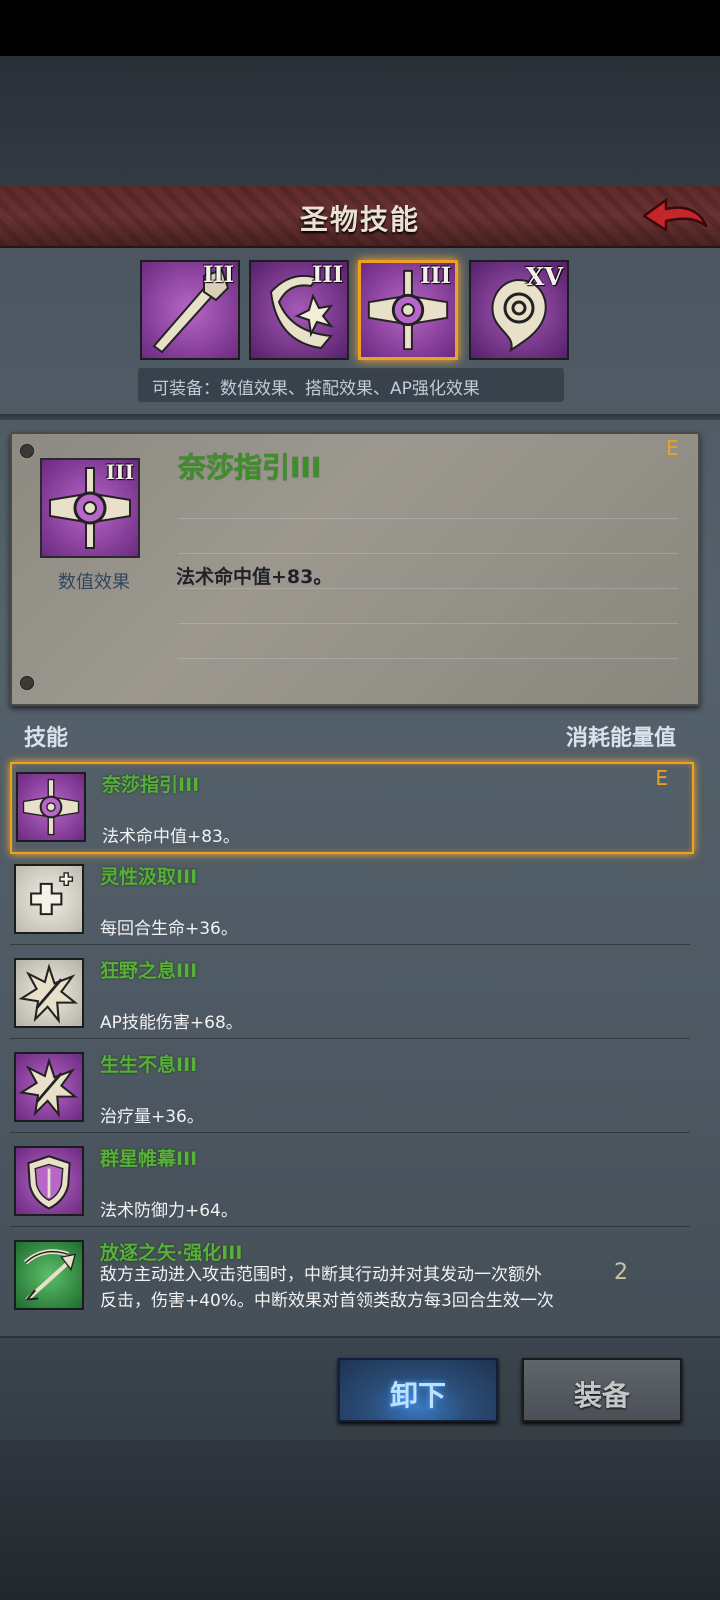 This screenshot has width=720, height=1600. What do you see at coordinates (152, 1117) in the screenshot?
I see `skill-desc: 治疗量+36。` at bounding box center [152, 1117].